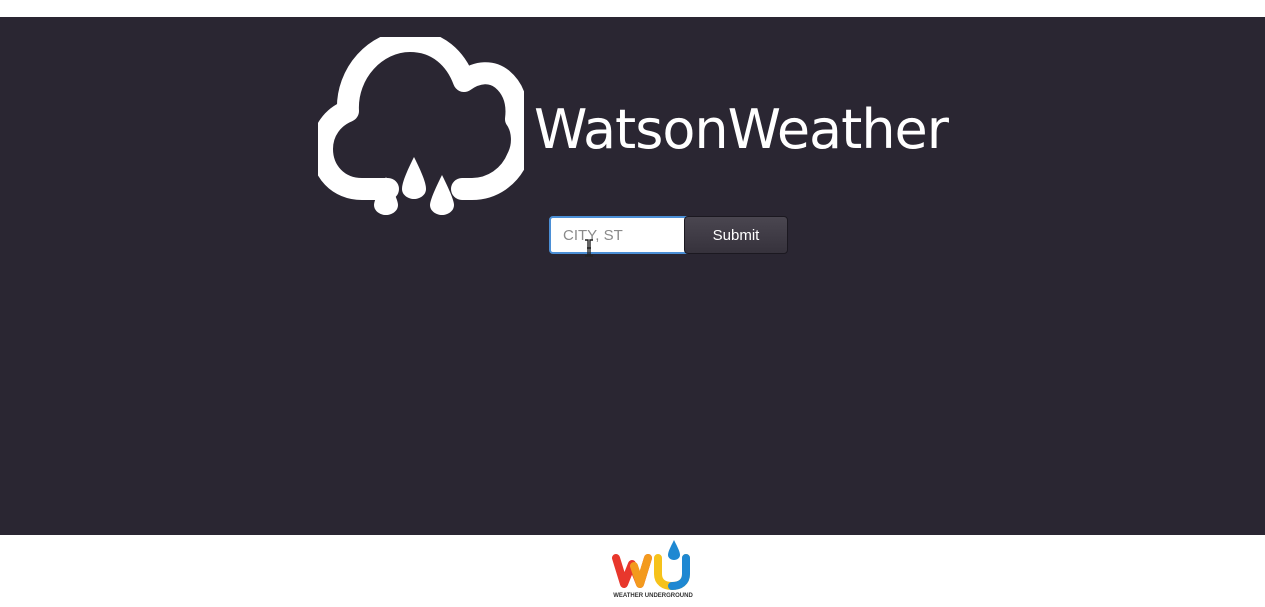  What do you see at coordinates (653, 569) in the screenshot?
I see `weather-underground-logo: WEATHER UNDERGROUND` at bounding box center [653, 569].